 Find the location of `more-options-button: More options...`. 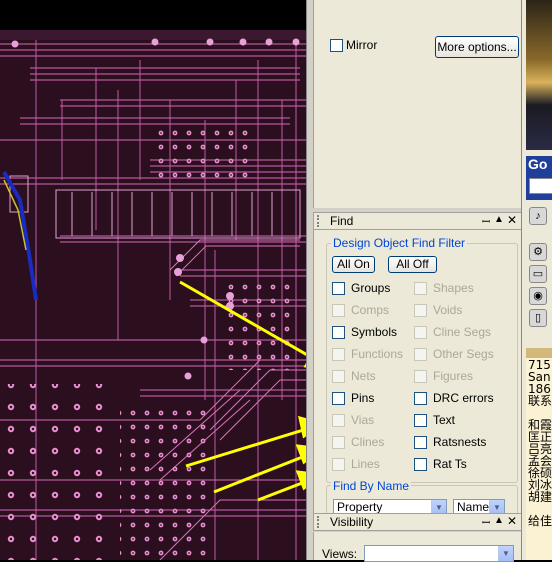

more-options-button: More options... is located at coordinates (477, 47).